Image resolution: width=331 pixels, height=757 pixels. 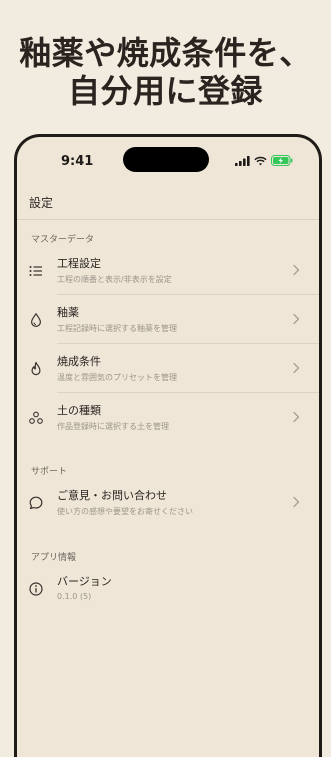 I want to click on status-icons, so click(x=264, y=160).